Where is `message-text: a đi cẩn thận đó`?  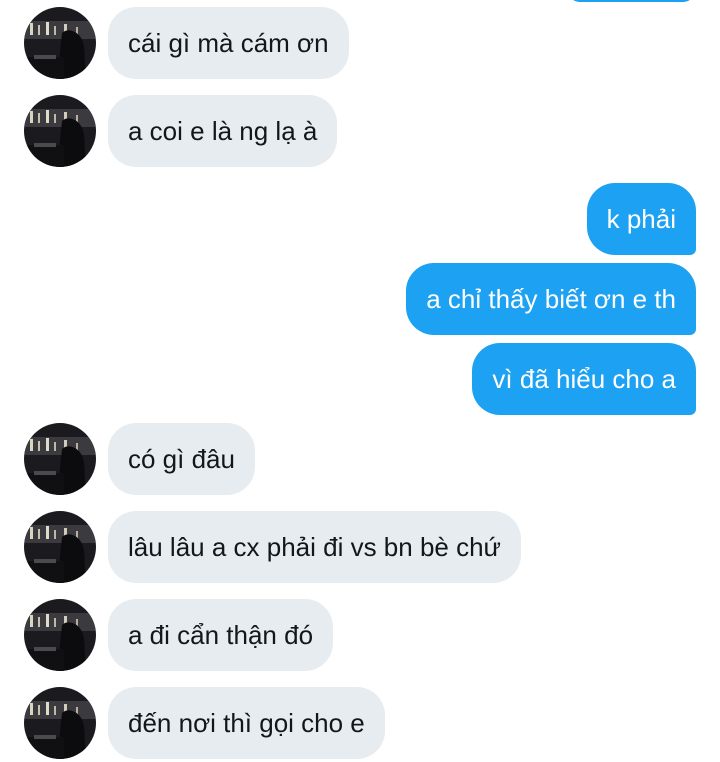 message-text: a đi cẩn thận đó is located at coordinates (221, 635).